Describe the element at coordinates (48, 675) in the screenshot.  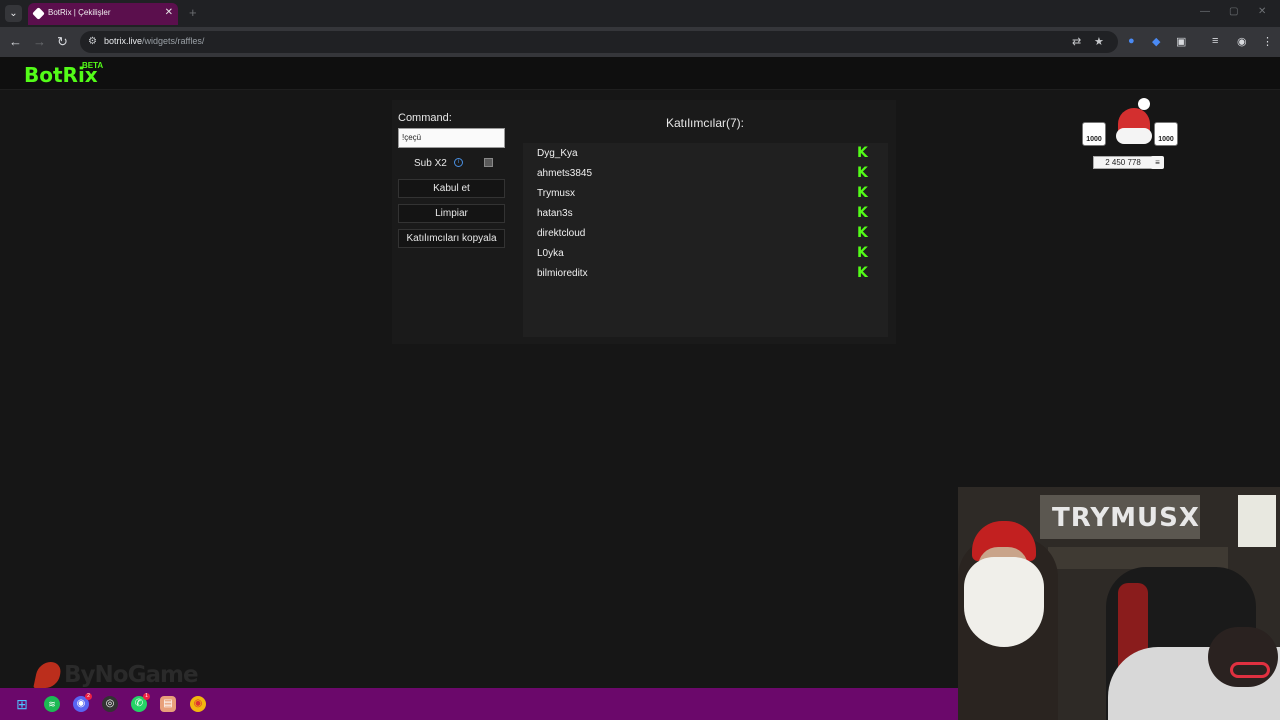
I see `bynogame-mark-icon` at that location.